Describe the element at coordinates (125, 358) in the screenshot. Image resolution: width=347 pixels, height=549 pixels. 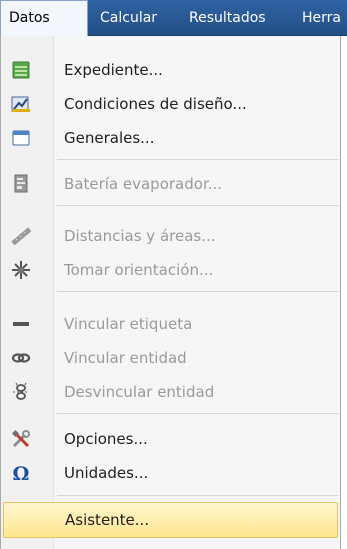
I see `menu-item-label: Vincular entidad` at that location.